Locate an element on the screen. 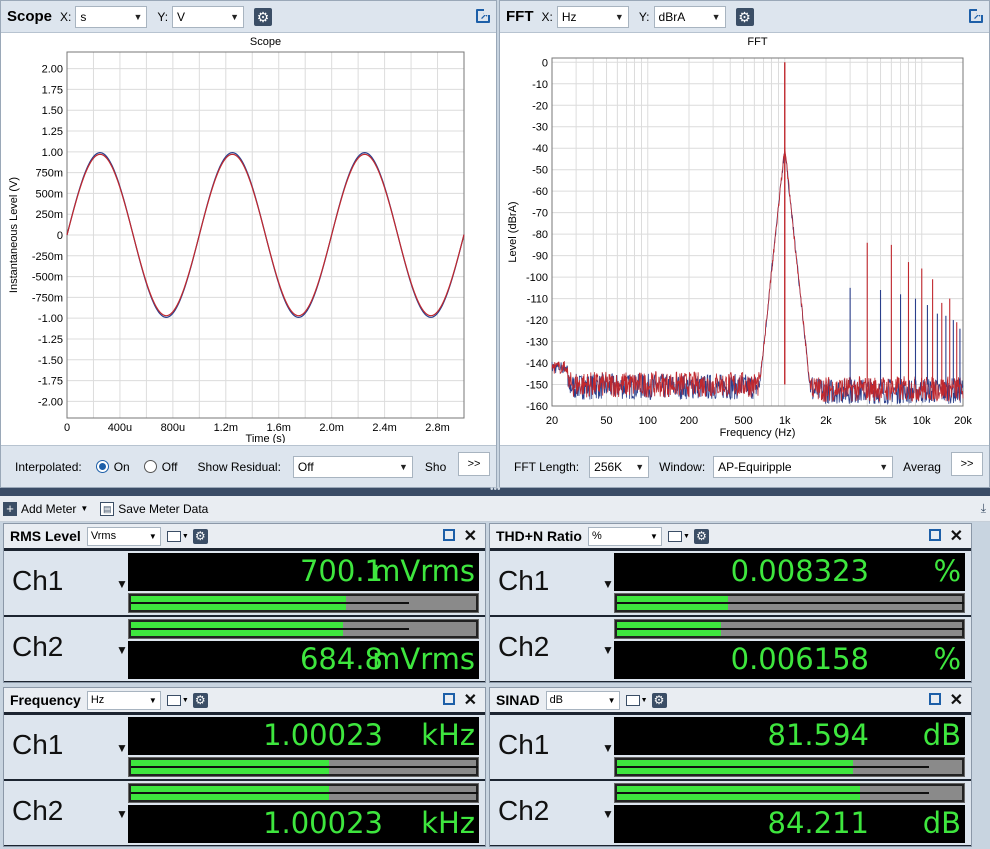  scope-y-unit-value: V is located at coordinates (181, 16).